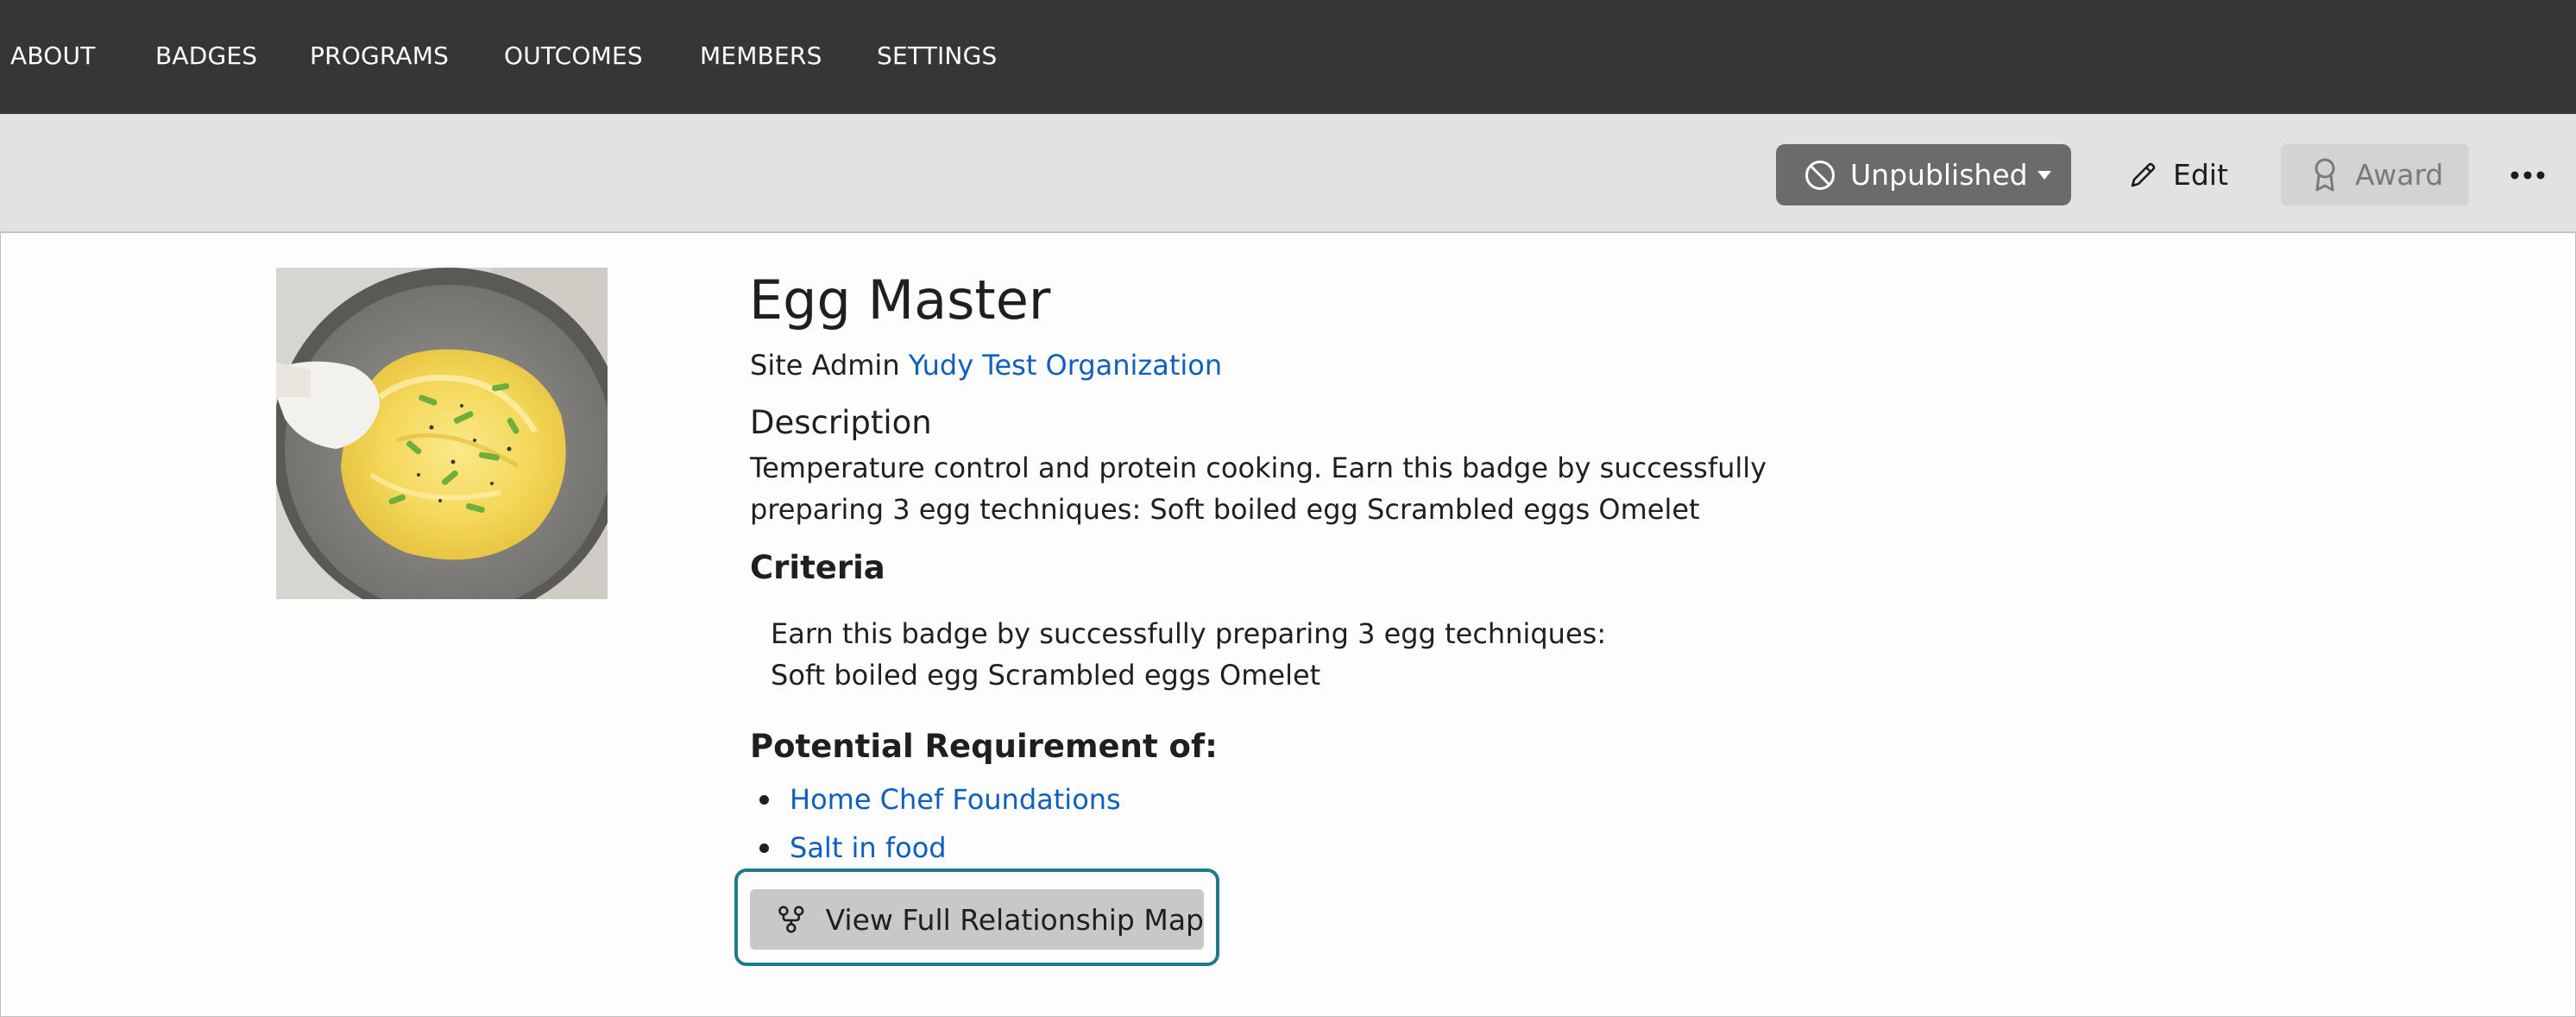 The height and width of the screenshot is (1017, 2576). I want to click on nav-tab-members: MEMBERS, so click(761, 57).